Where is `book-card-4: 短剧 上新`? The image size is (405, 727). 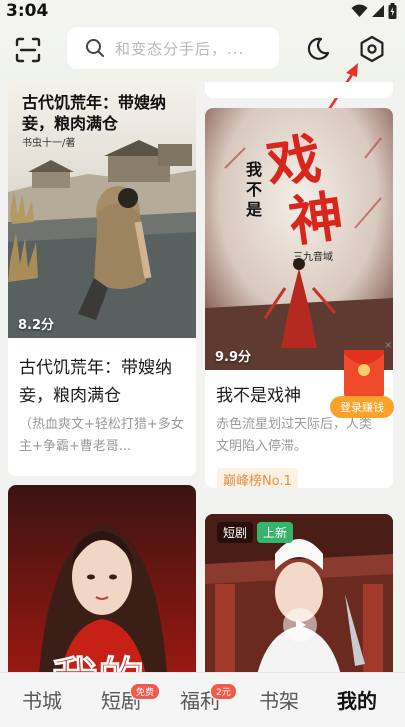
book-card-4: 短剧 上新 is located at coordinates (299, 593).